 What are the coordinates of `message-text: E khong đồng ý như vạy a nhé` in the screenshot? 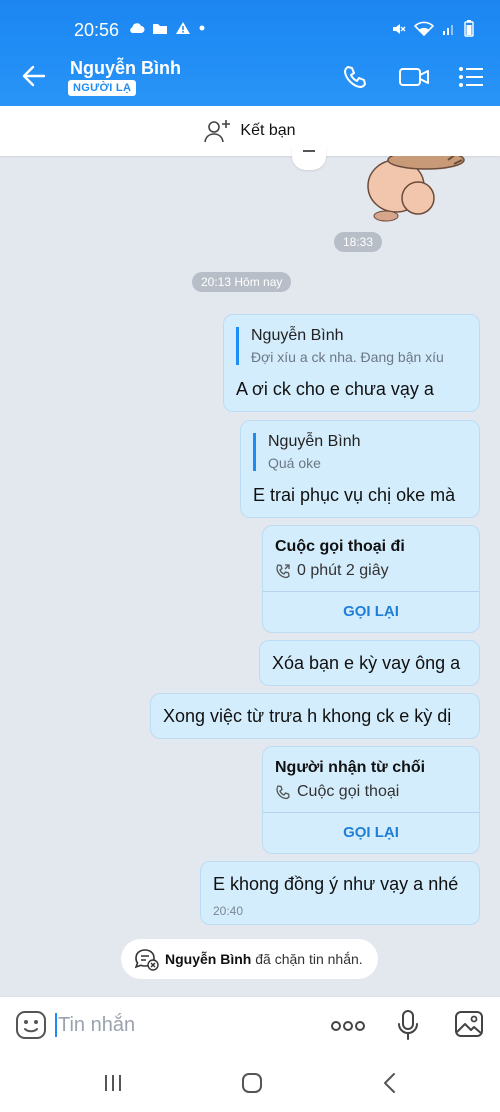 It's located at (336, 884).